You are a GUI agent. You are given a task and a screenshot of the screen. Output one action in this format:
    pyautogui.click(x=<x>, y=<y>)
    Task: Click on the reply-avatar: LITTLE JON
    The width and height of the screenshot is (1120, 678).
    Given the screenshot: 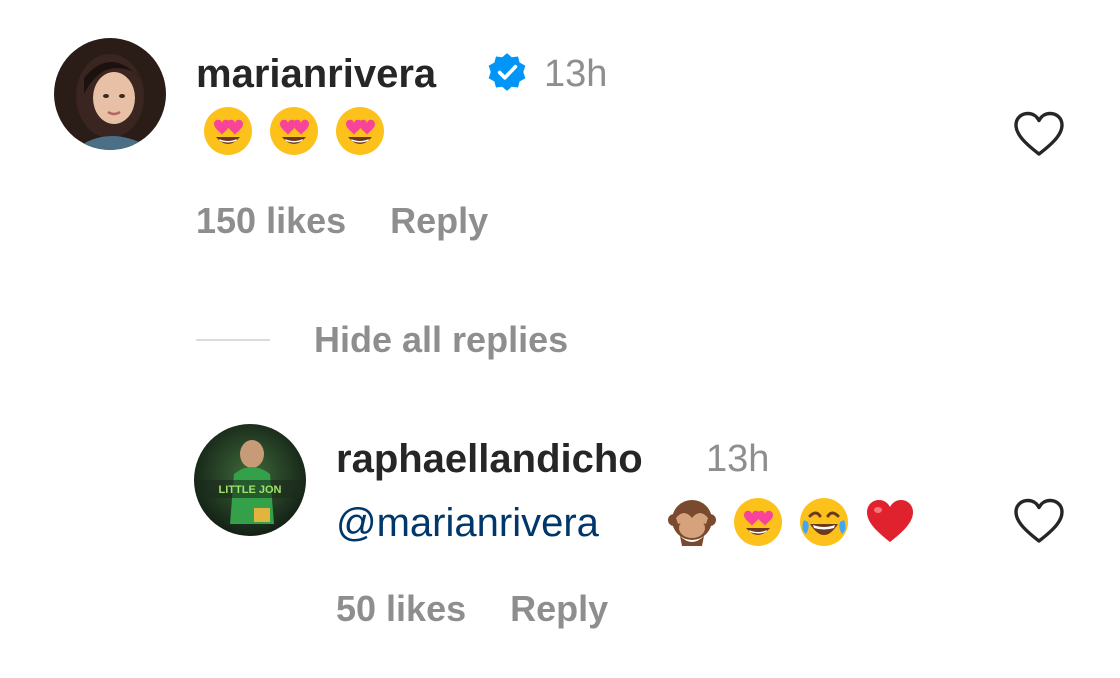 What is the action you would take?
    pyautogui.click(x=250, y=480)
    